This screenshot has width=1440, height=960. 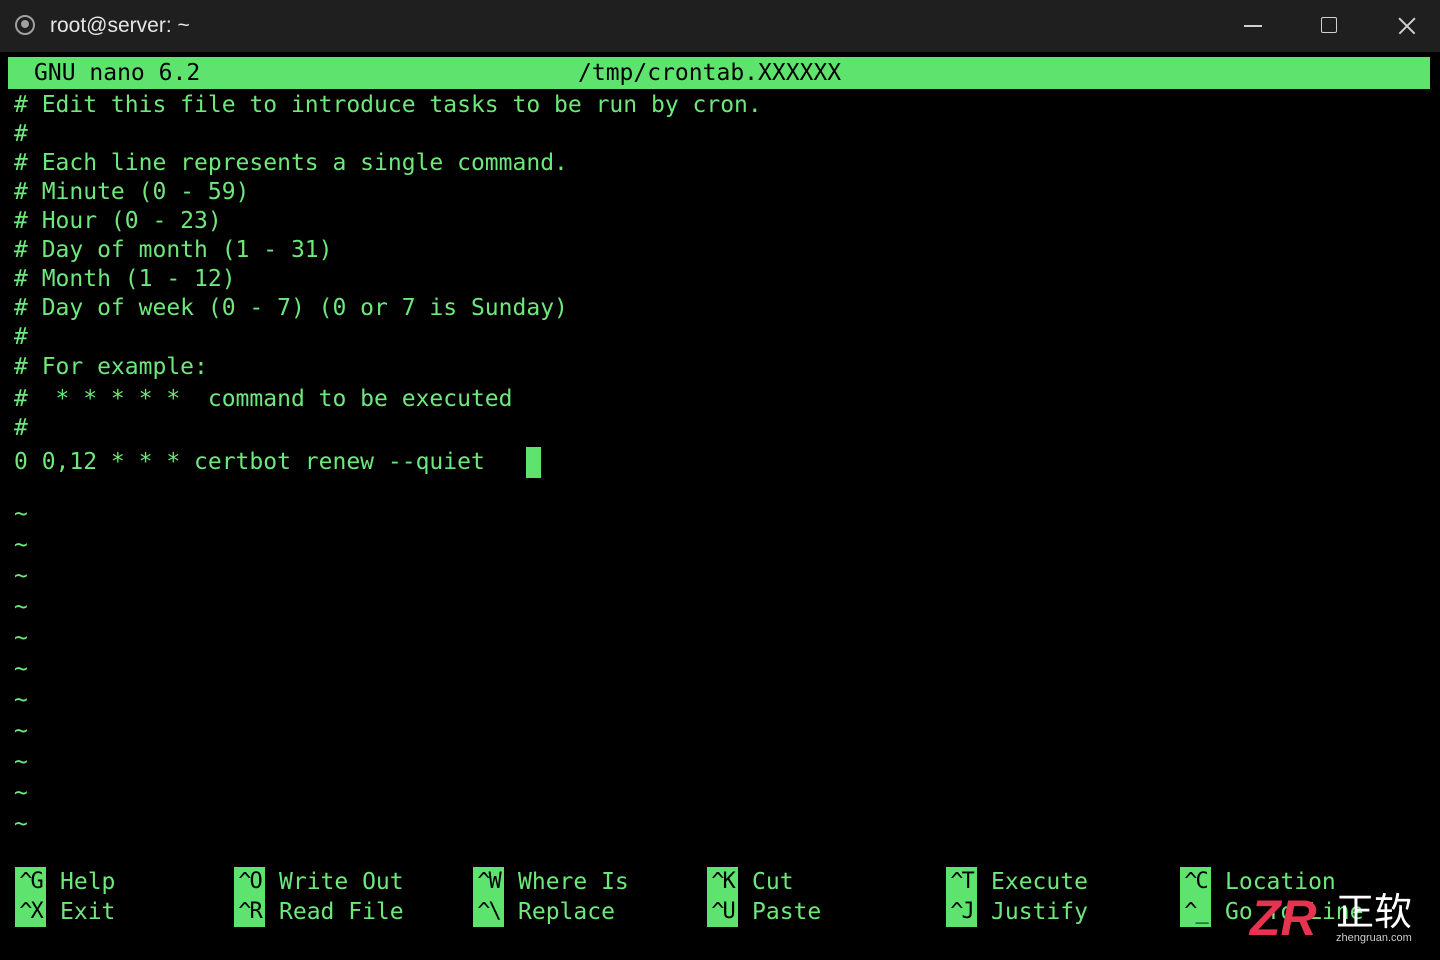 What do you see at coordinates (263, 399) in the screenshot?
I see `editor-line: # * * * * * command to be executed` at bounding box center [263, 399].